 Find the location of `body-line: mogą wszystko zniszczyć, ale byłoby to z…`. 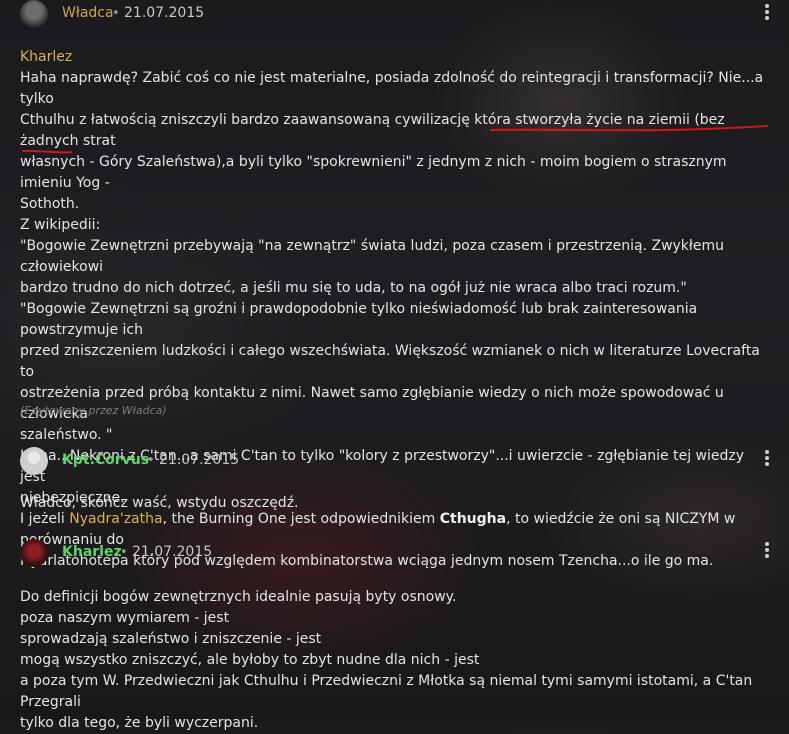

body-line: mogą wszystko zniszczyć, ale byłoby to z… is located at coordinates (250, 660).